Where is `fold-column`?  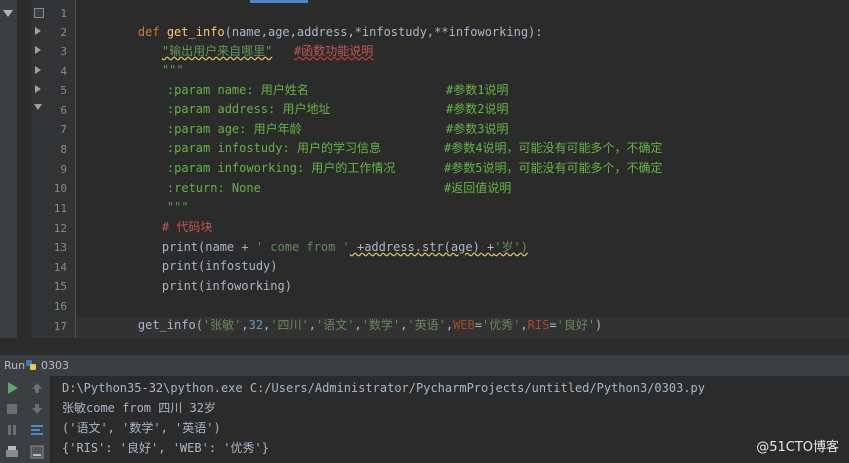 fold-column is located at coordinates (38, 169).